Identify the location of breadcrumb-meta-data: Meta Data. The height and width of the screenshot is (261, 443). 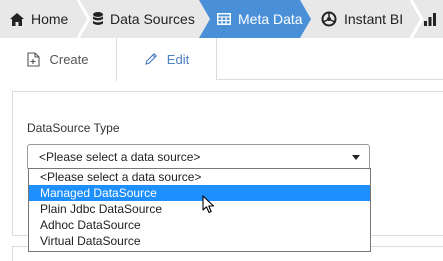
(260, 19).